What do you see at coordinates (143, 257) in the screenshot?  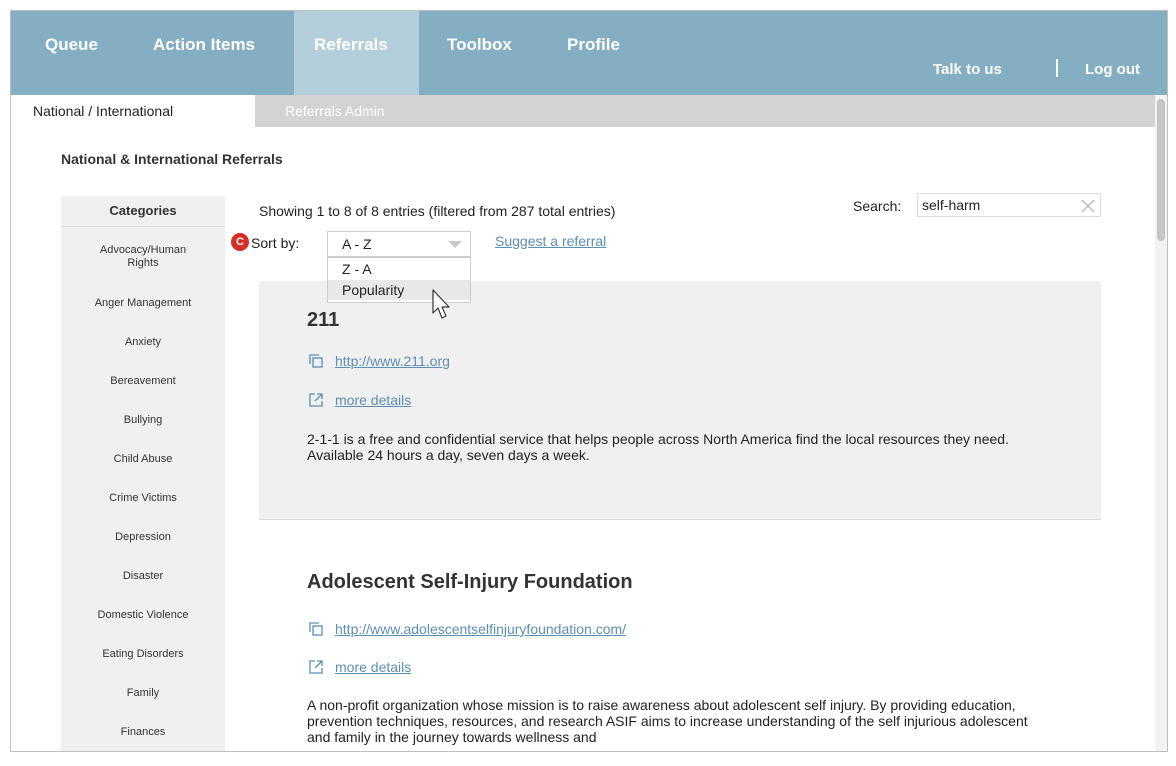 I see `sidebar-item-advocacy: Advocacy/Human Rights` at bounding box center [143, 257].